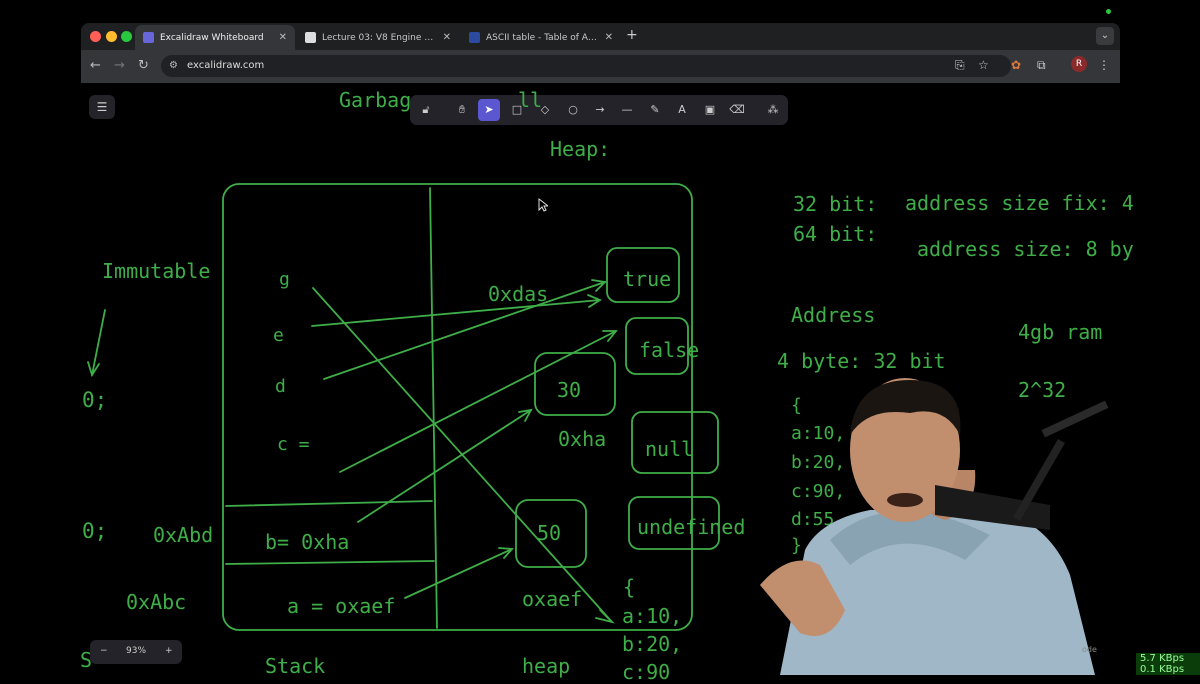  Describe the element at coordinates (341, 606) in the screenshot. I see `var-a: a = oxaef` at that location.